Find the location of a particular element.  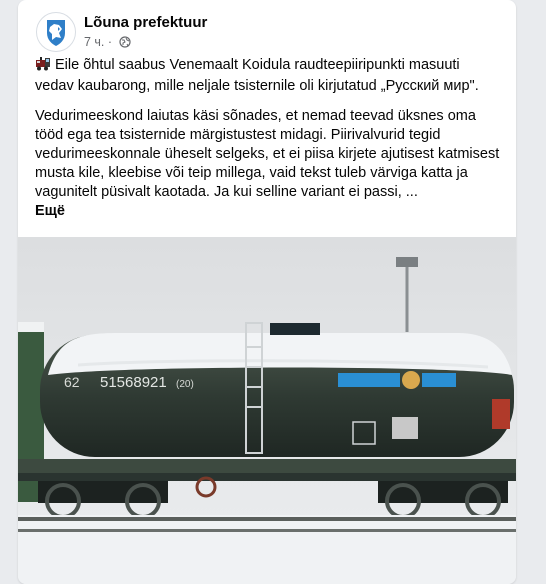

page-avatar is located at coordinates (56, 32).